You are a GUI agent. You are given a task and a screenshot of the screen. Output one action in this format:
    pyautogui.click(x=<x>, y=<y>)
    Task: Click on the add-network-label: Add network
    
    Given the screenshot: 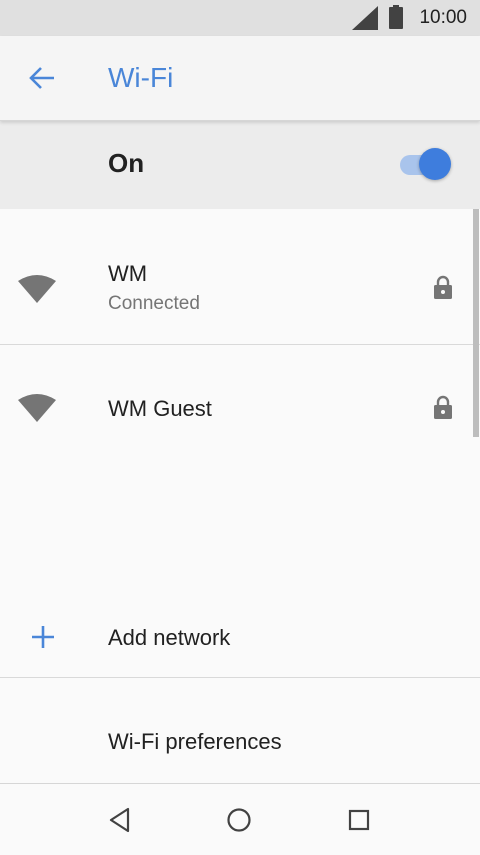 What is the action you would take?
    pyautogui.click(x=169, y=637)
    